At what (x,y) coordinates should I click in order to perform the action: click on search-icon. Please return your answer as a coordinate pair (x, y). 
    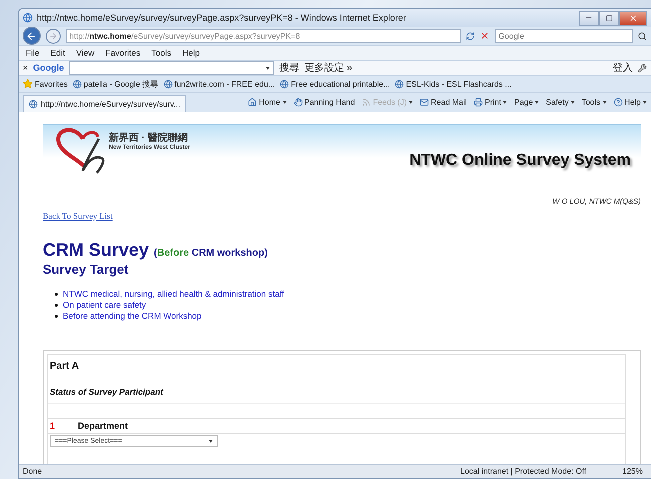
    Looking at the image, I should click on (642, 36).